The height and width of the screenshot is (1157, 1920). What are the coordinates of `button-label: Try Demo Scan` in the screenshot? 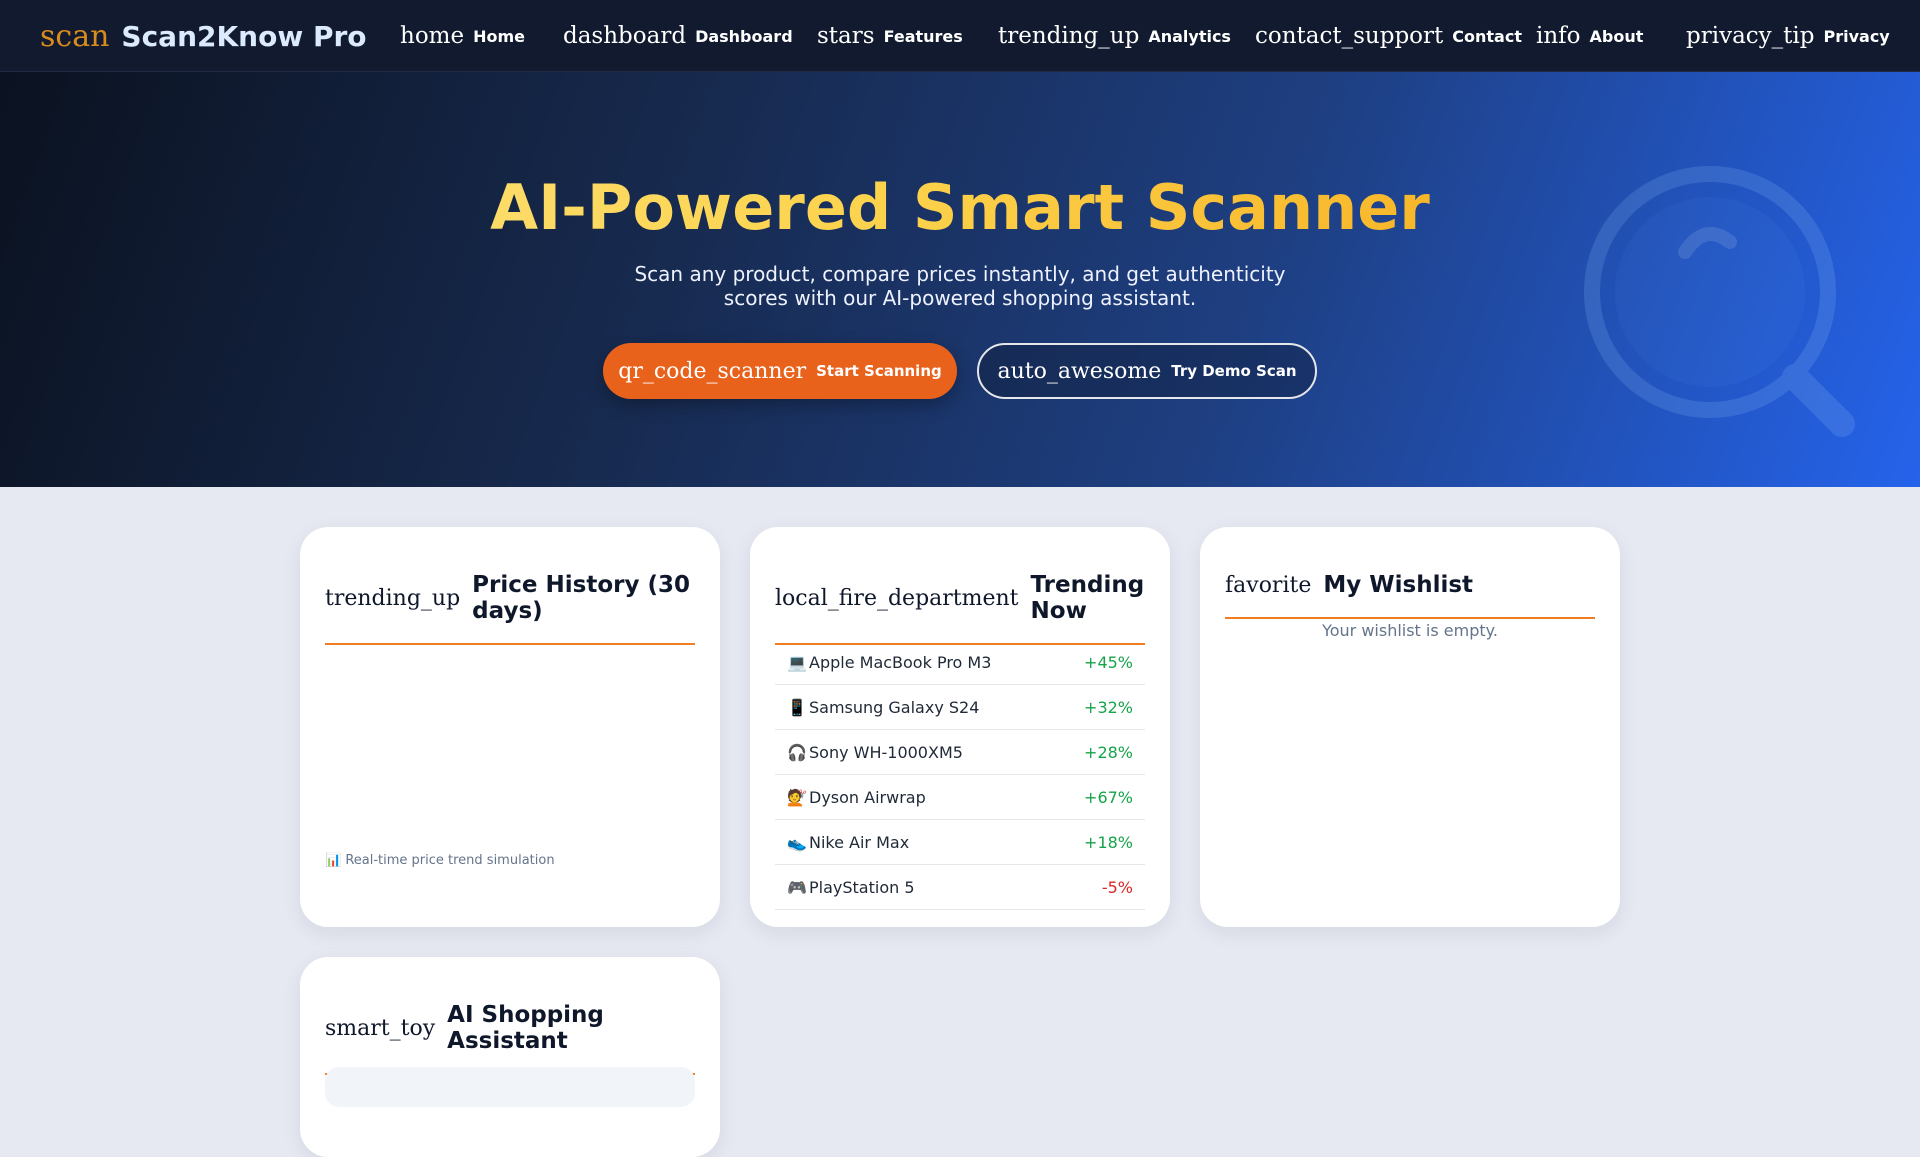 It's located at (1234, 371).